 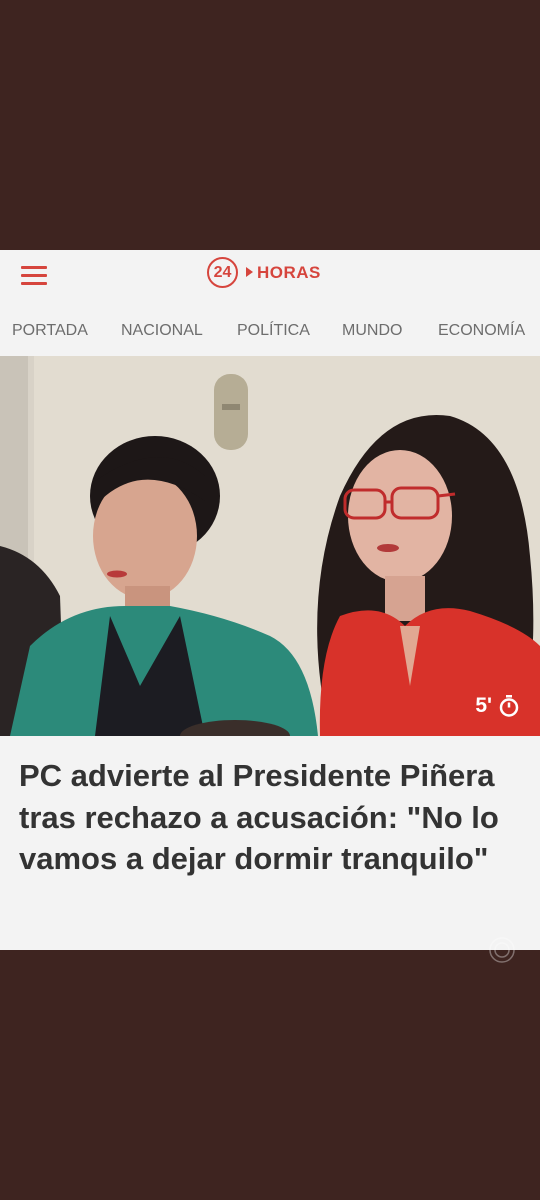 I want to click on section-nav: PORTADA NACIONAL POLÍTICA MUNDO ECONOMÍA, so click(x=270, y=328).